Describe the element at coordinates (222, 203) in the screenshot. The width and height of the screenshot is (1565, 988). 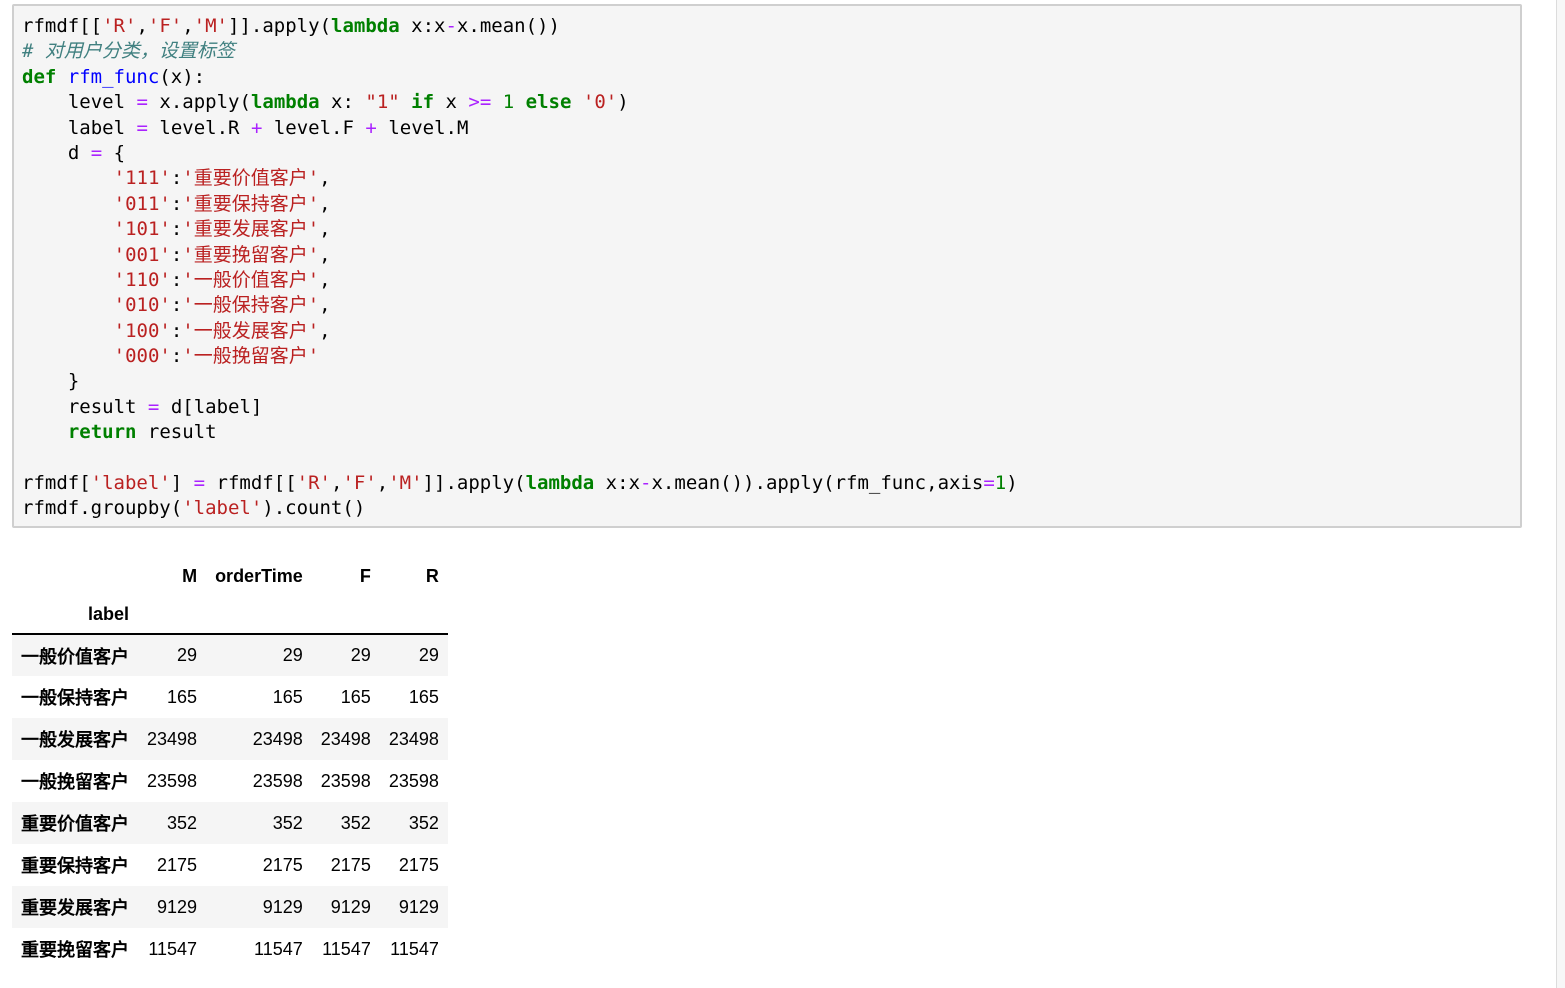
I see `code-line: '011':'重要保持客户',` at that location.